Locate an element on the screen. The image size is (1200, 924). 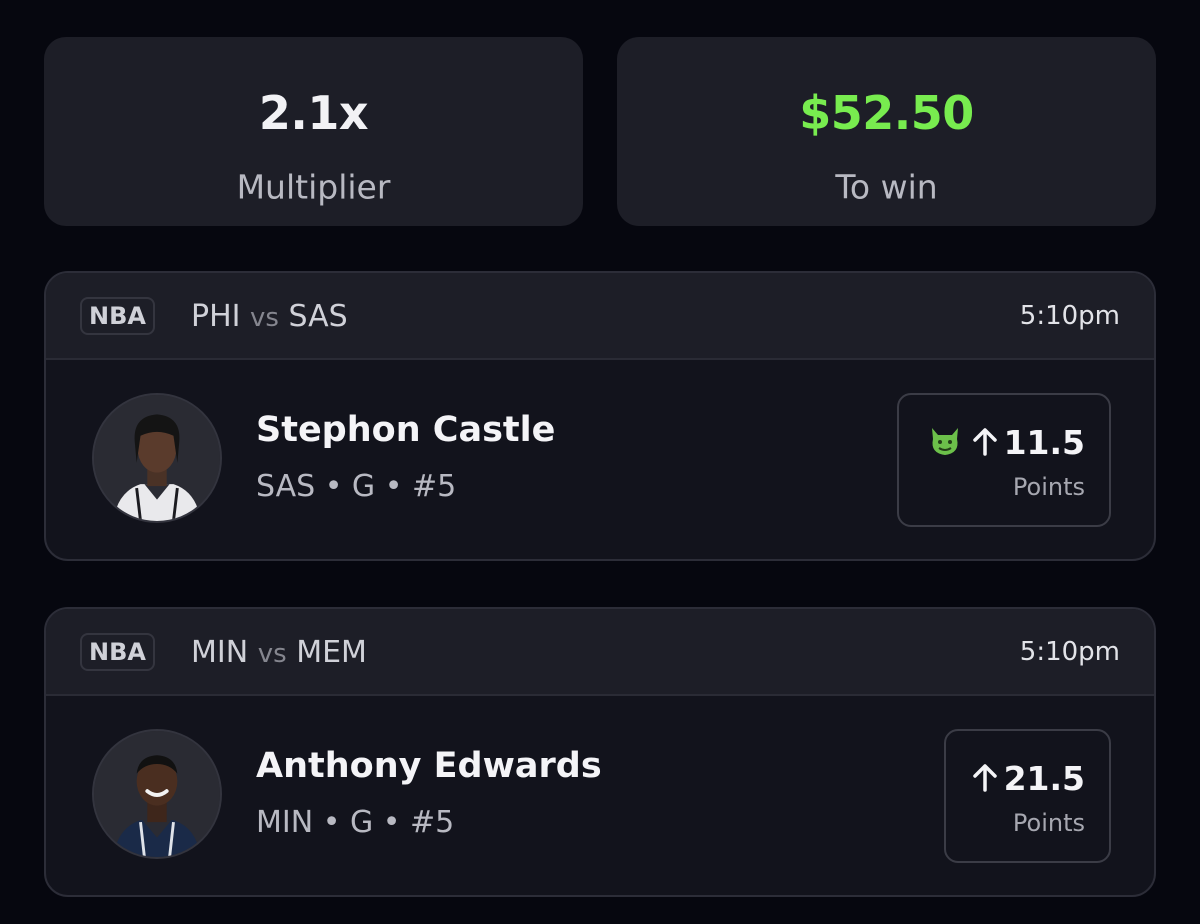
multiplier-label-row: Multiplier is located at coordinates (313, 197).